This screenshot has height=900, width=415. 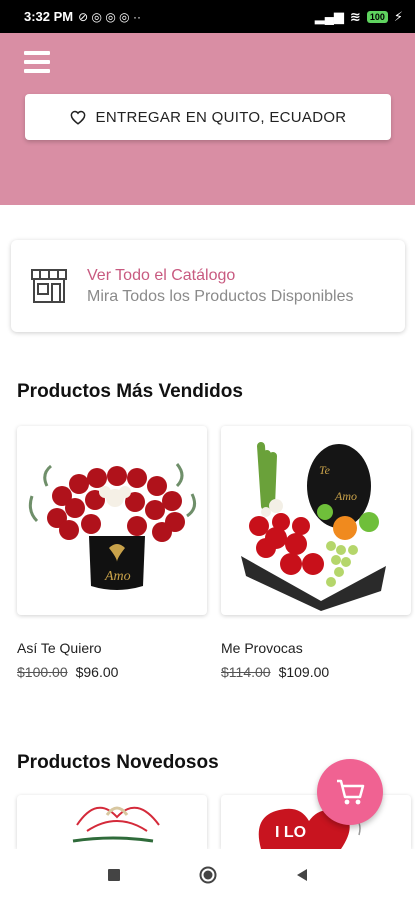 I want to click on store-icon, so click(x=49, y=286).